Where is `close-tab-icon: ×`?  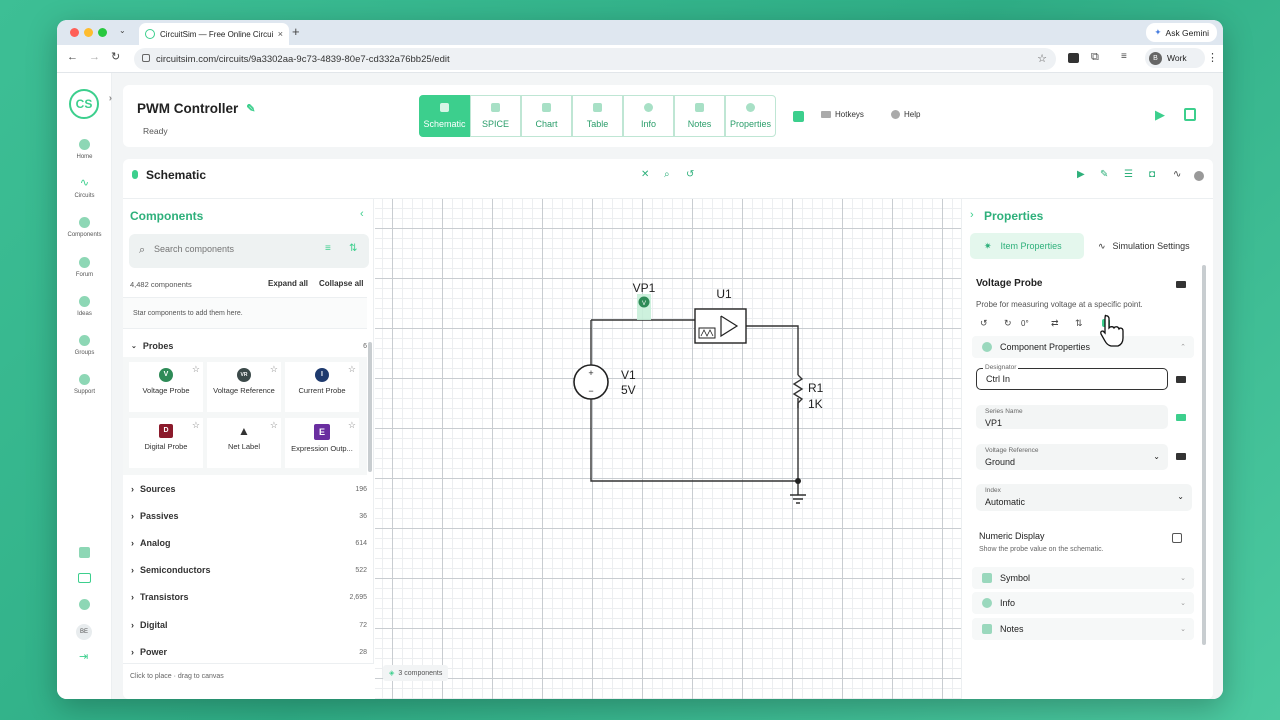
close-tab-icon: × is located at coordinates (280, 34).